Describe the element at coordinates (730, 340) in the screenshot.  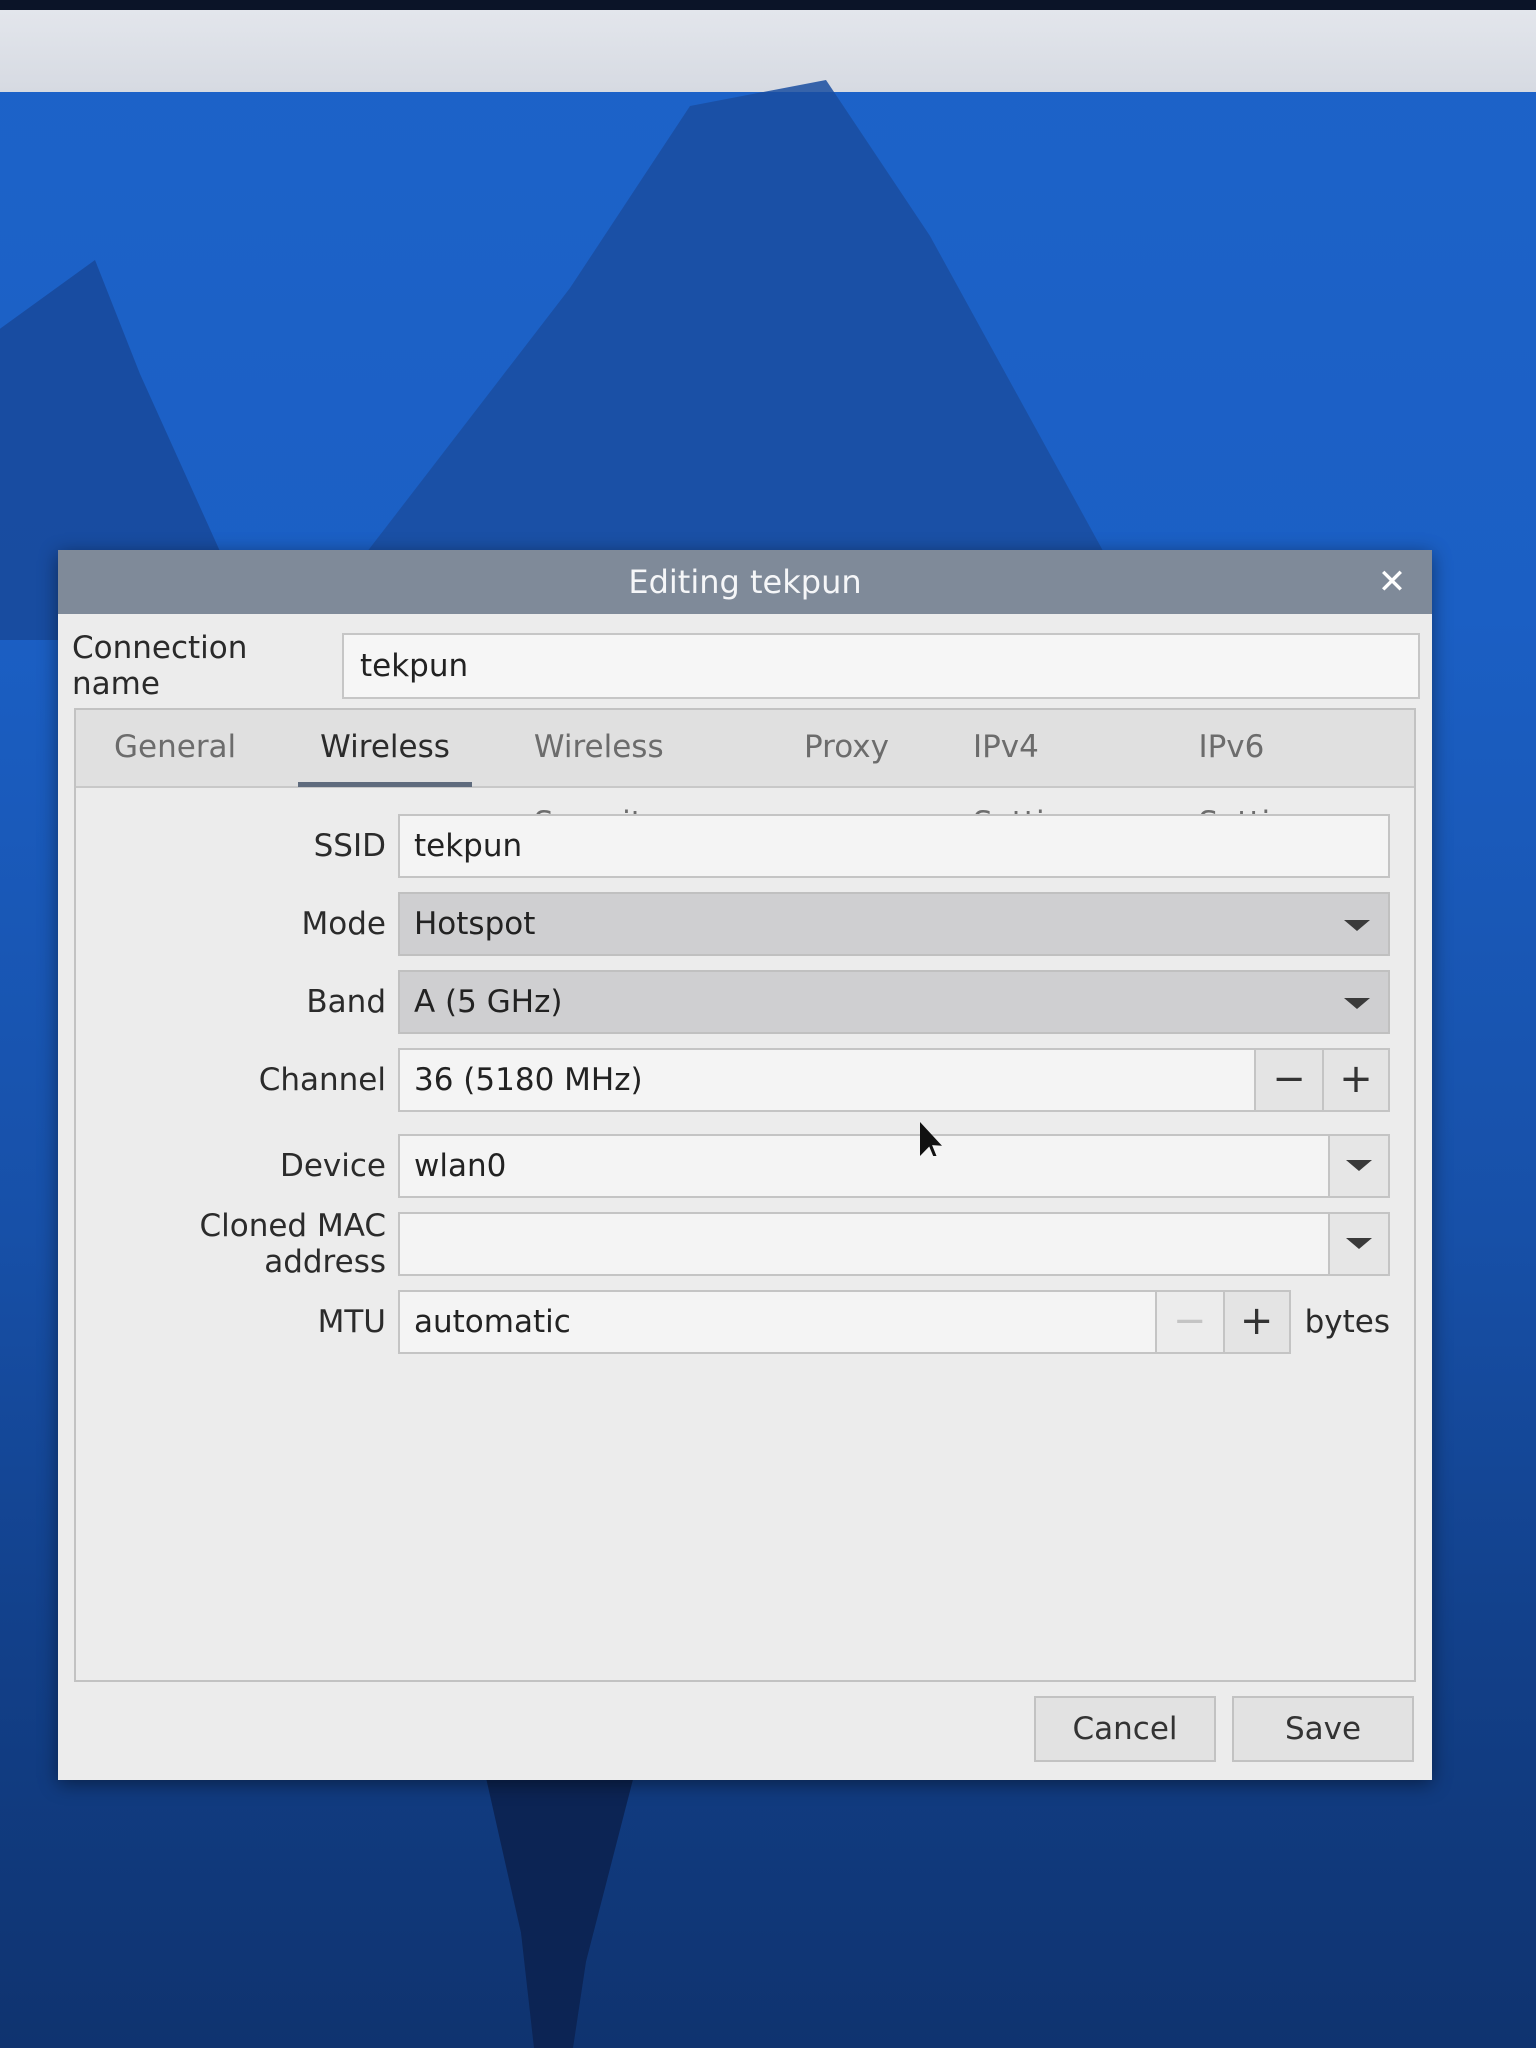
I see `wallpaper-mountain` at that location.